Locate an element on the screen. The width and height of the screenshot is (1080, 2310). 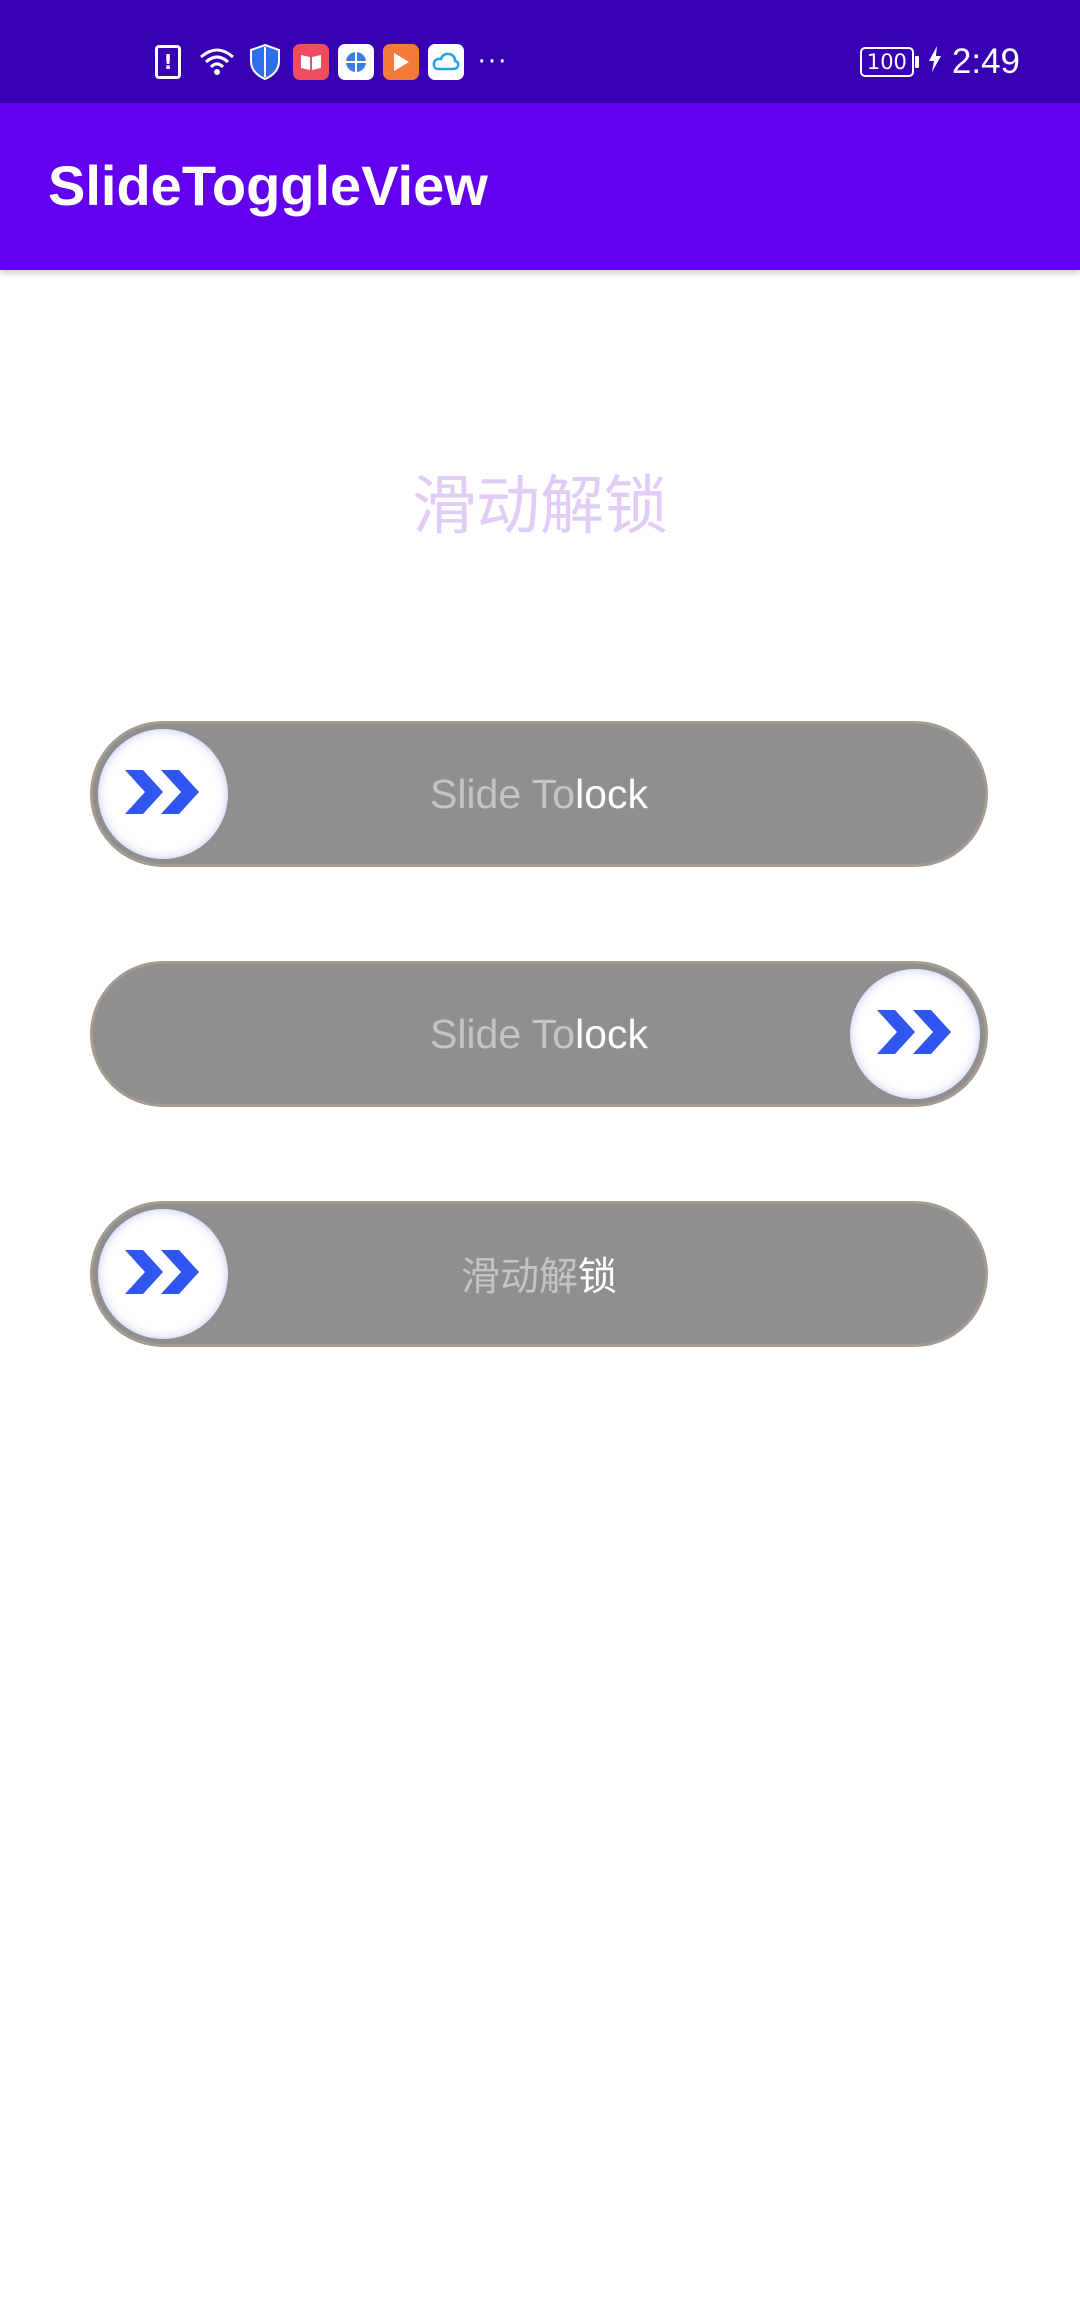
clock: 2:49 is located at coordinates (985, 61).